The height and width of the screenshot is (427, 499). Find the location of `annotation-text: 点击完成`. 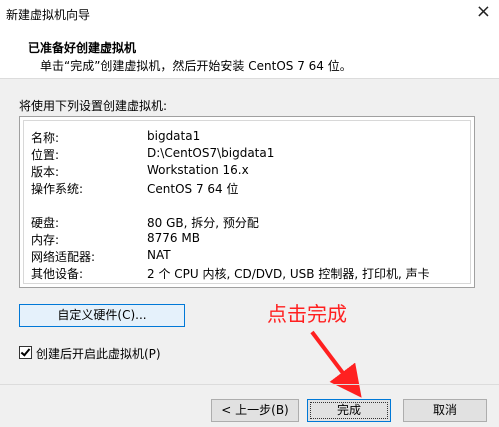

annotation-text: 点击完成 is located at coordinates (307, 314).